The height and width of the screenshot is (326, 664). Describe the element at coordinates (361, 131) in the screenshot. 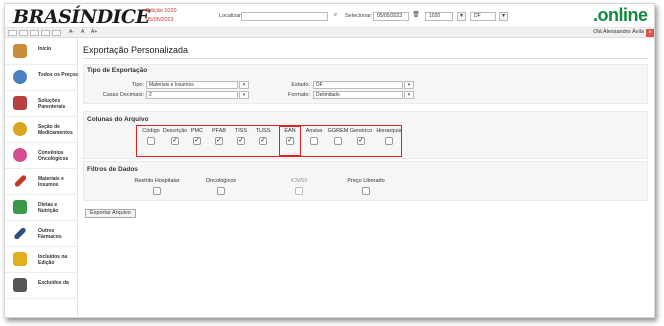

I see `column-label: Genérico` at that location.